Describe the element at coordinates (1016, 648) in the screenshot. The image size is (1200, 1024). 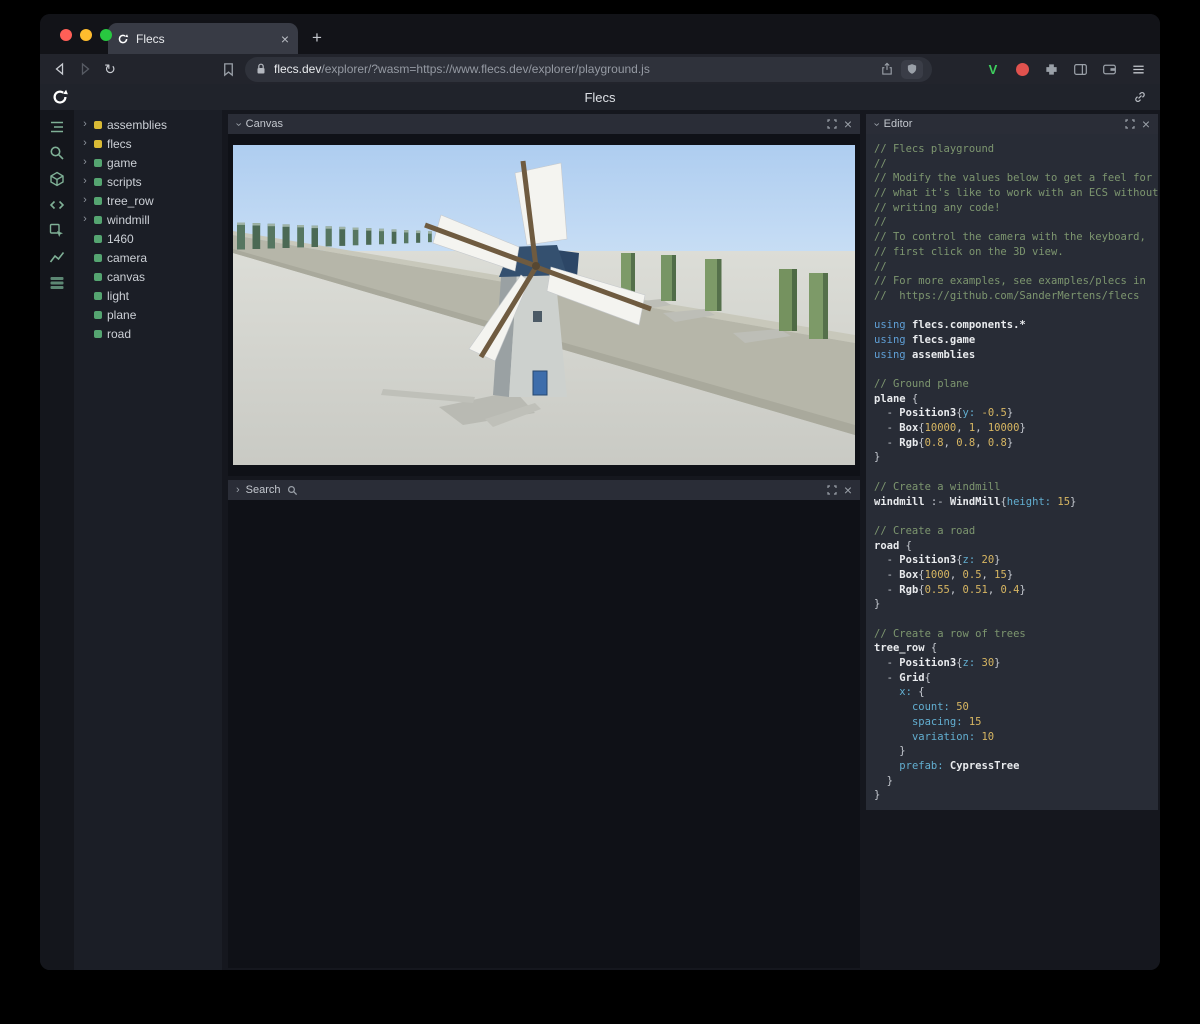
I see `code-line: tree_row {` at that location.